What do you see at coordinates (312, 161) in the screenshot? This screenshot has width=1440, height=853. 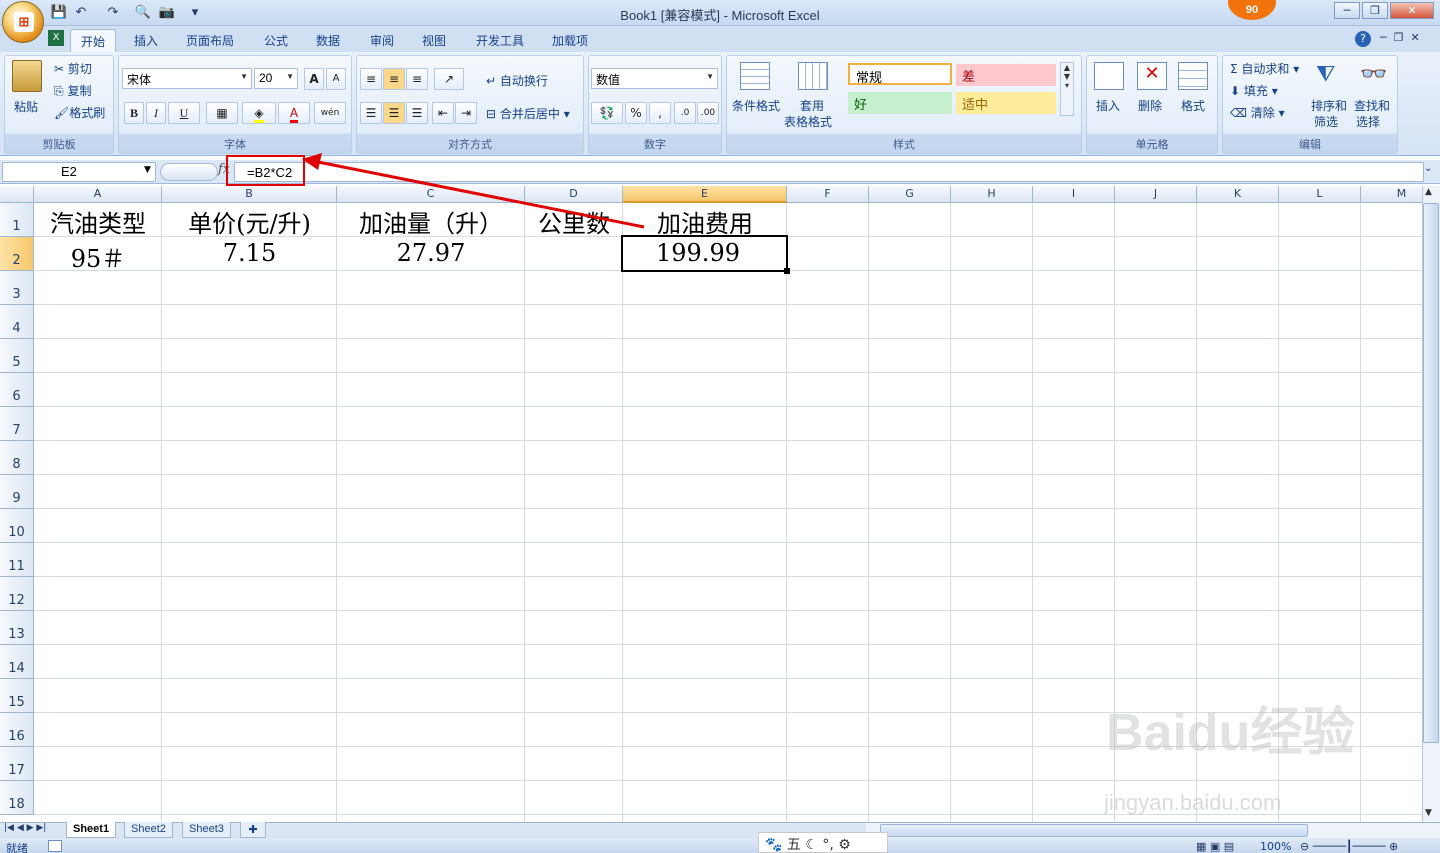 I see `arrow-head` at bounding box center [312, 161].